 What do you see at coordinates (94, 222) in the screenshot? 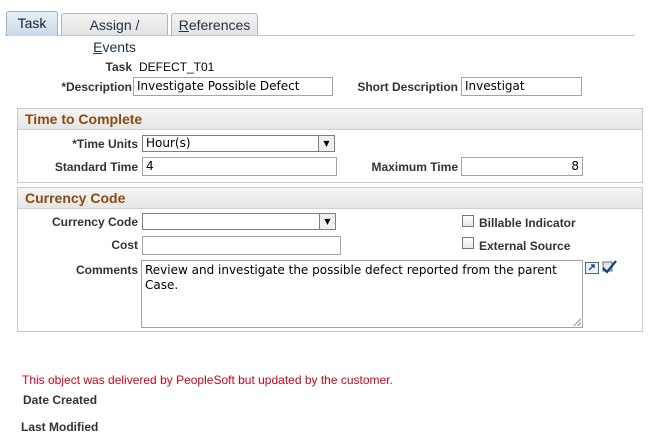
I see `currency-code-label: Currency Code` at bounding box center [94, 222].